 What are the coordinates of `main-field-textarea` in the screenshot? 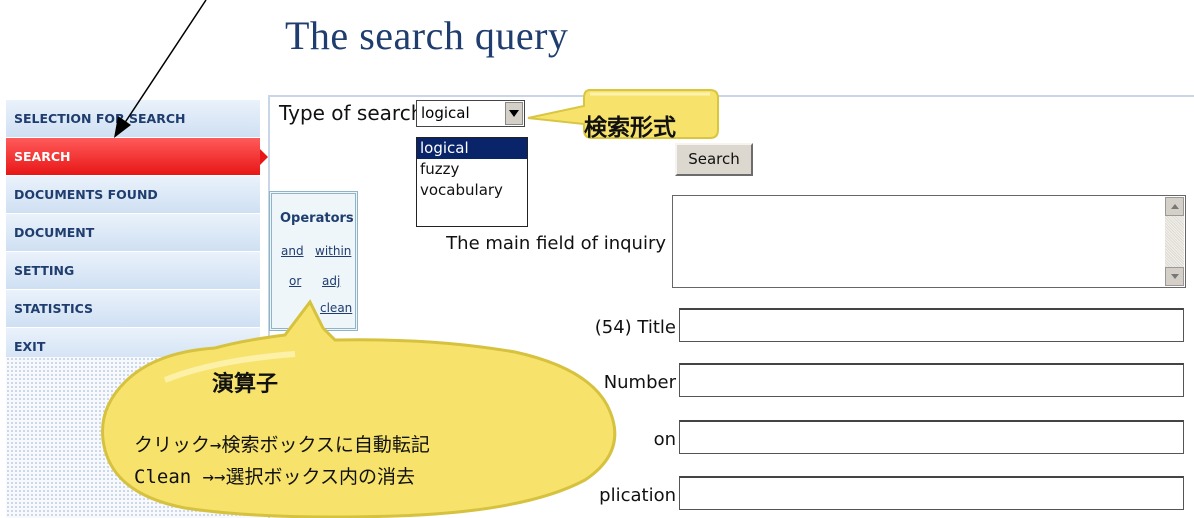 It's located at (929, 241).